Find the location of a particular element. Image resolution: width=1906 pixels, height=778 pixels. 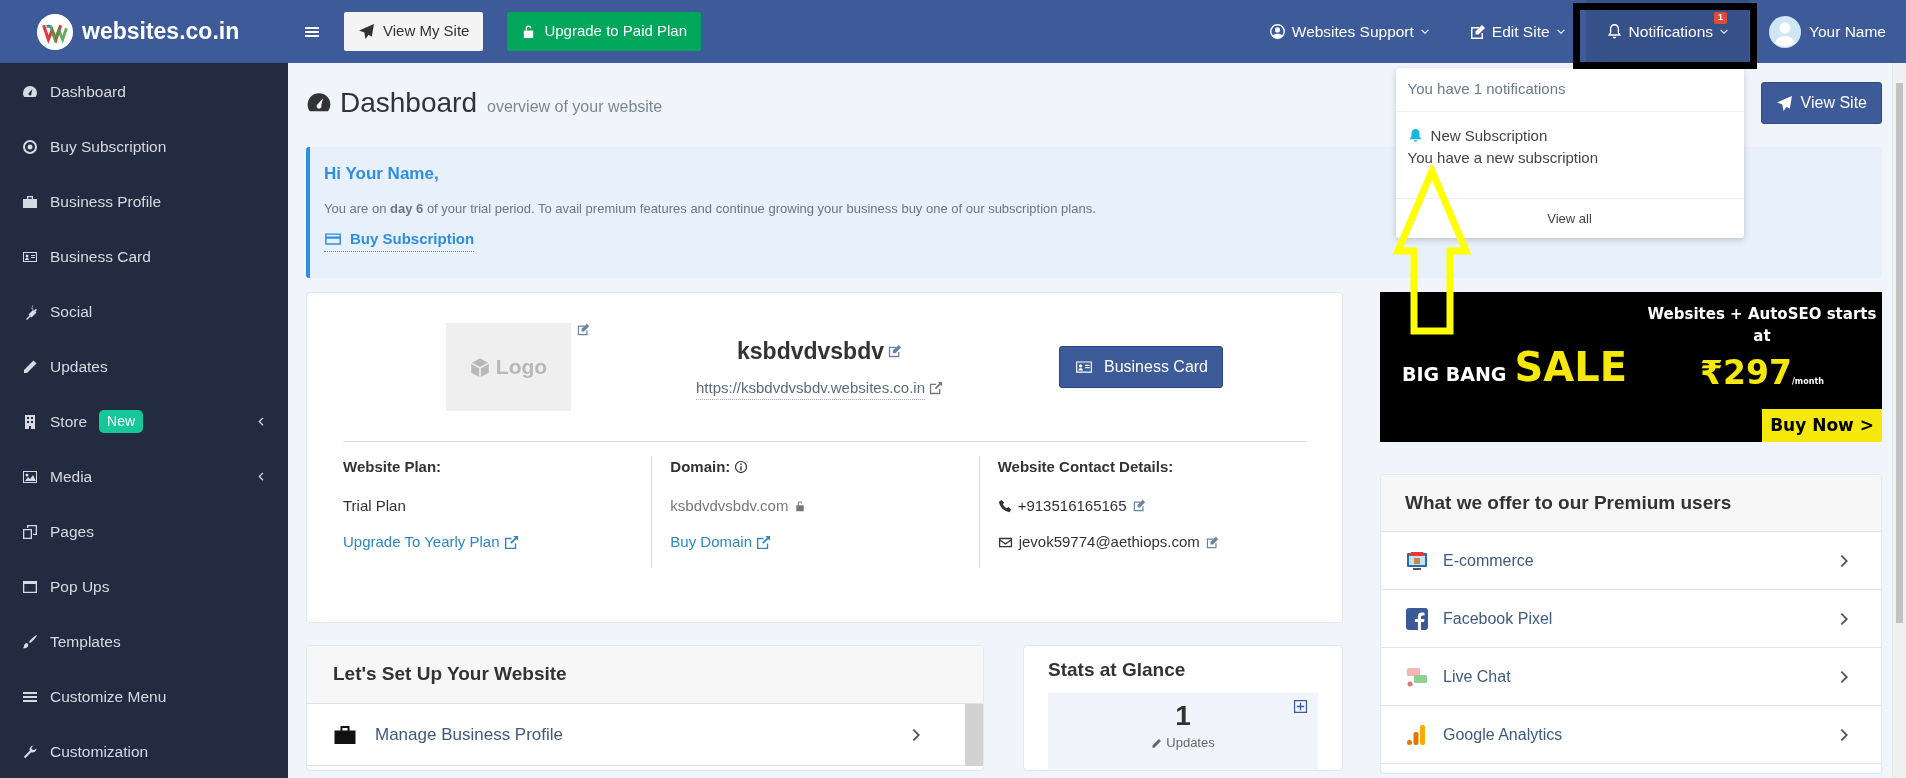

target-icon is located at coordinates (30, 146).